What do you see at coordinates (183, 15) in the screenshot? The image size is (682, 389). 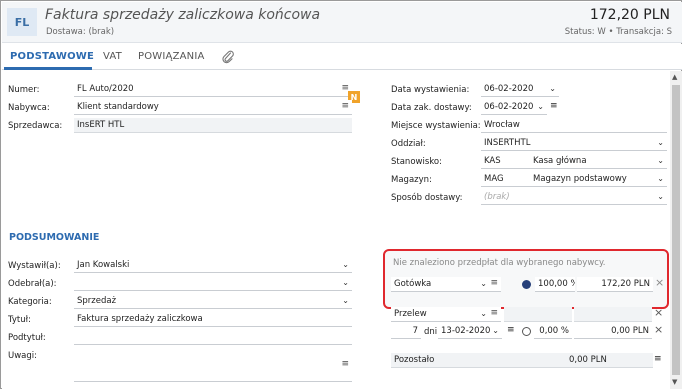 I see `document-title: Faktura sprzedaży zaliczkowa końcowa` at bounding box center [183, 15].